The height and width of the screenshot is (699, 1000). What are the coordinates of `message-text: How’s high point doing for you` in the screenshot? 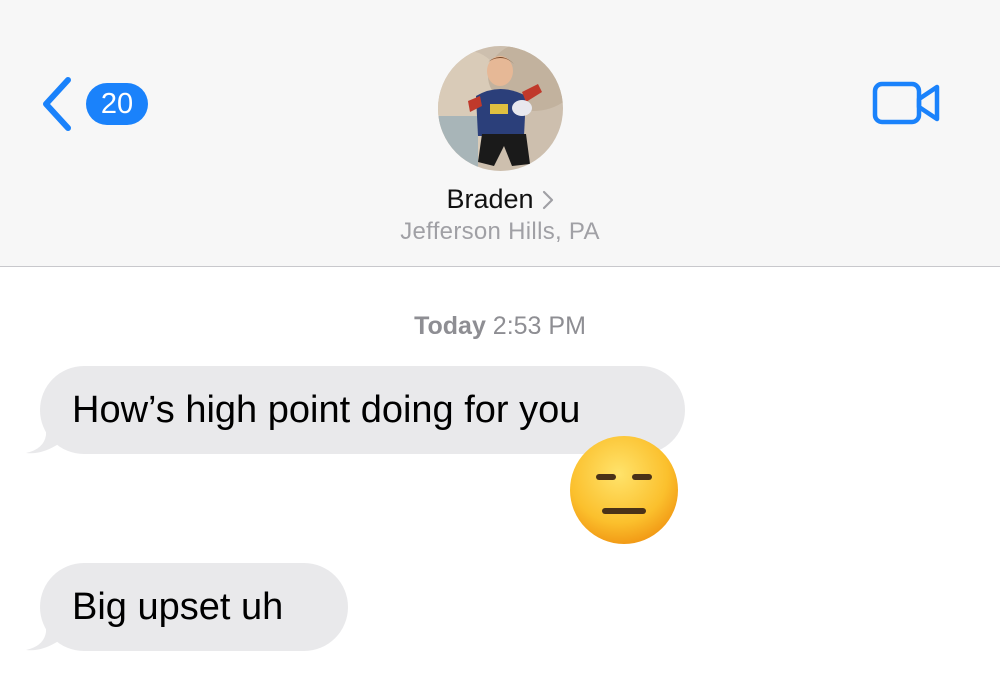 It's located at (326, 409).